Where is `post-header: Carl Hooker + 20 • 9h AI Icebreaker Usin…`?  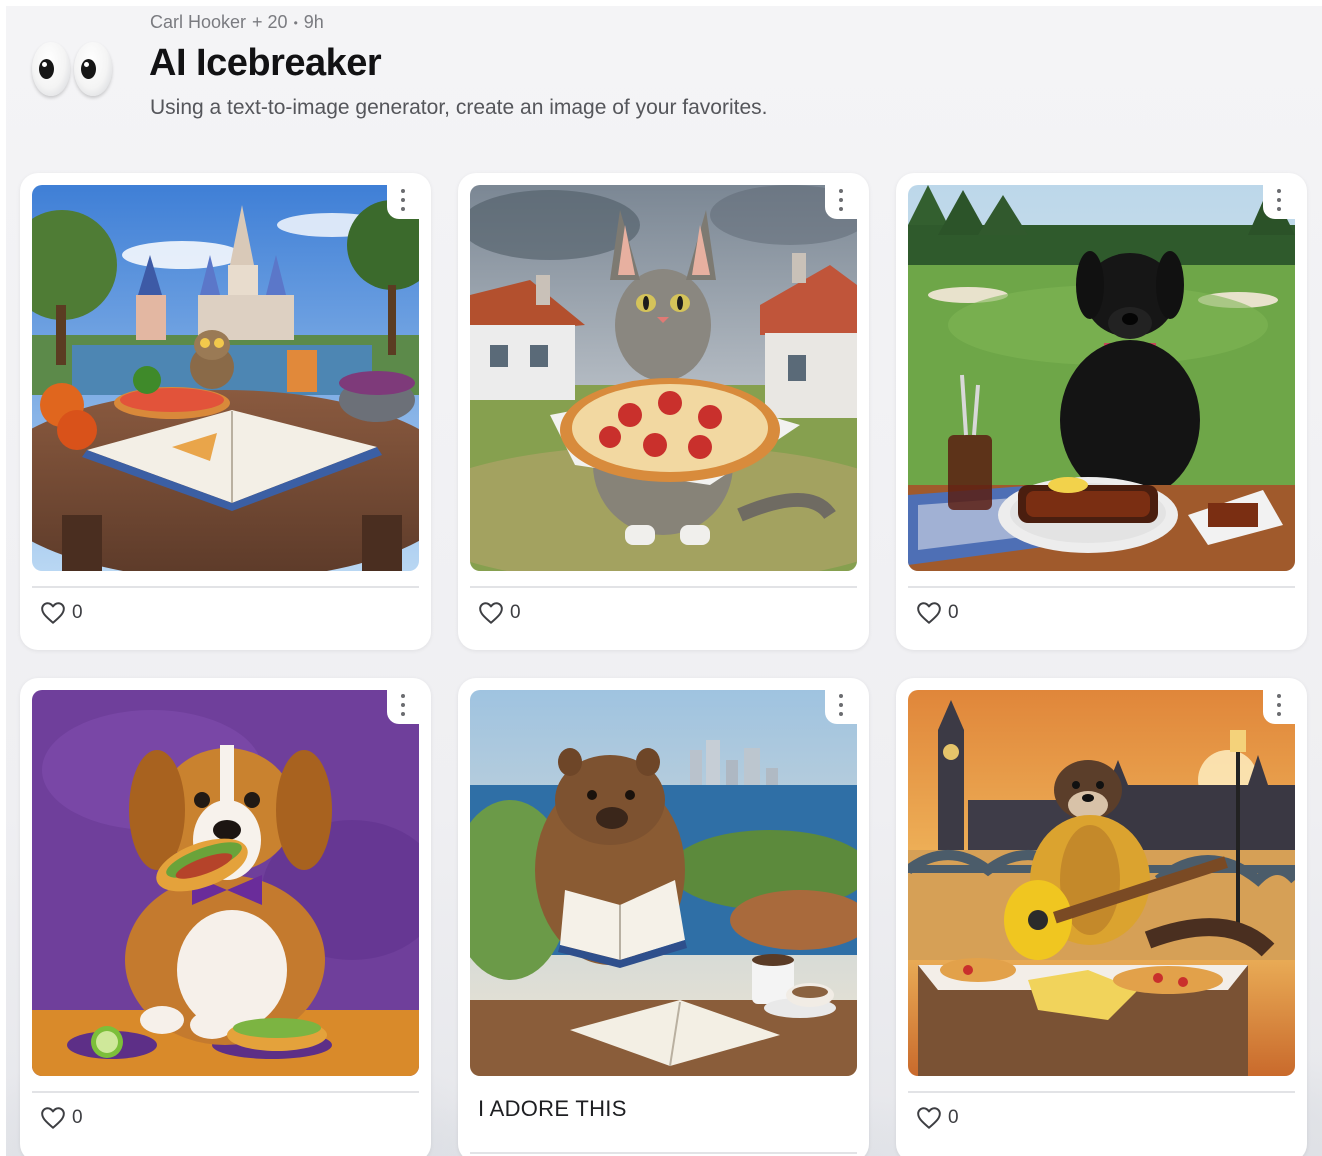 post-header: Carl Hooker + 20 • 9h AI Icebreaker Usin… is located at coordinates (664, 81).